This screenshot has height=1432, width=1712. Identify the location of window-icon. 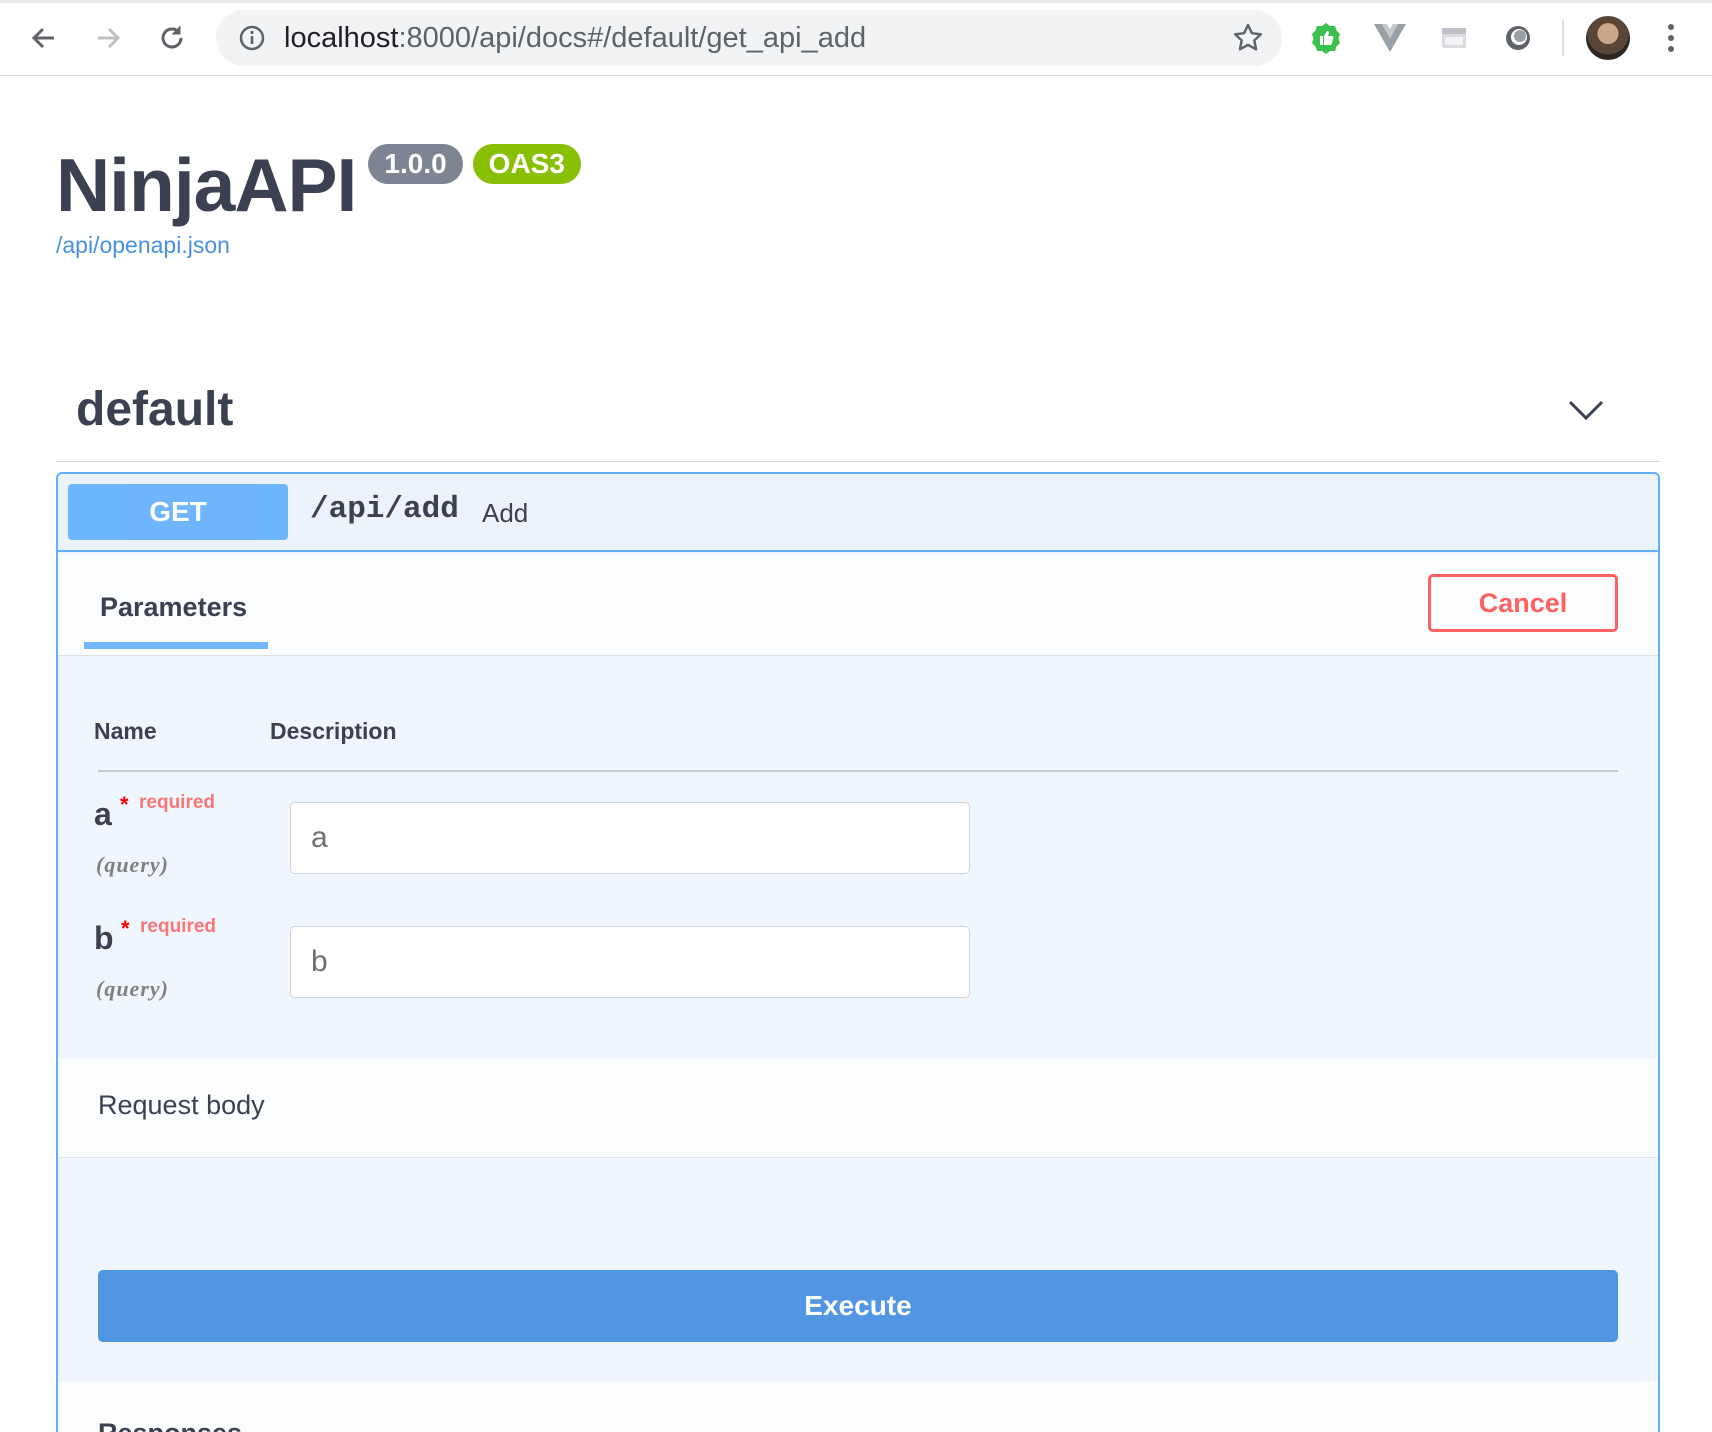
(1454, 38).